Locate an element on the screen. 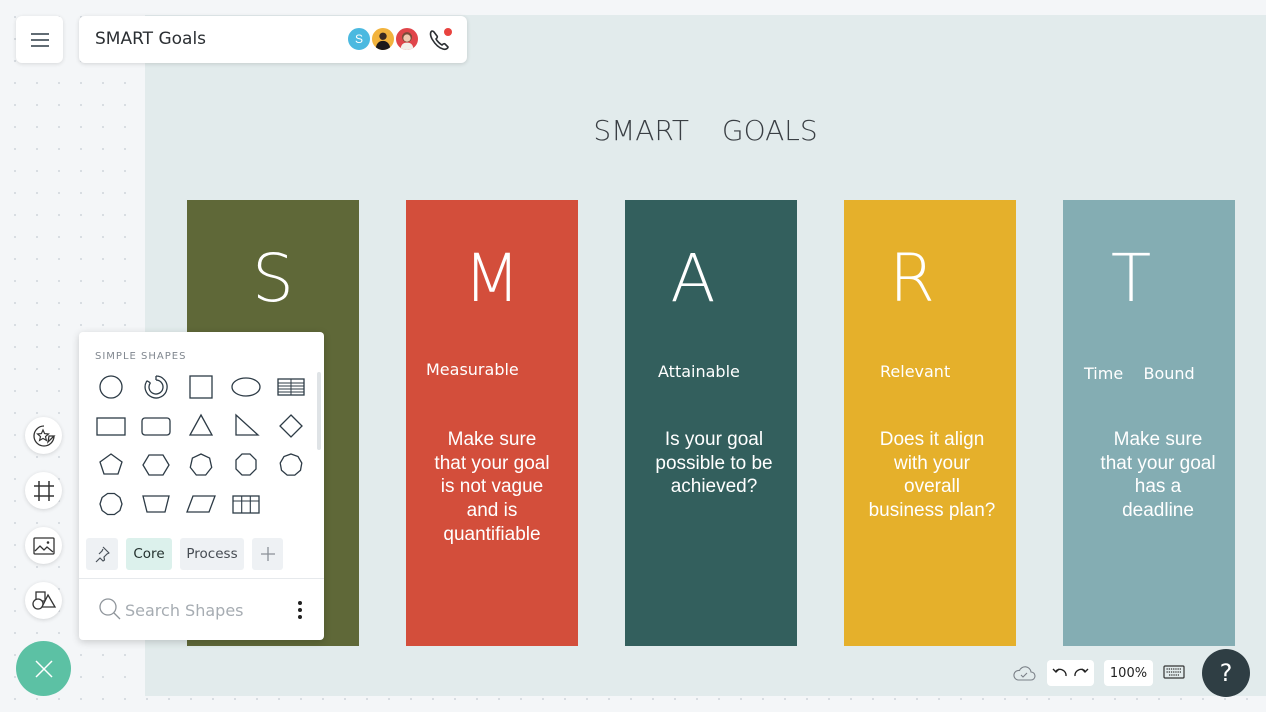 Image resolution: width=1266 pixels, height=712 pixels. undo-button is located at coordinates (1060, 673).